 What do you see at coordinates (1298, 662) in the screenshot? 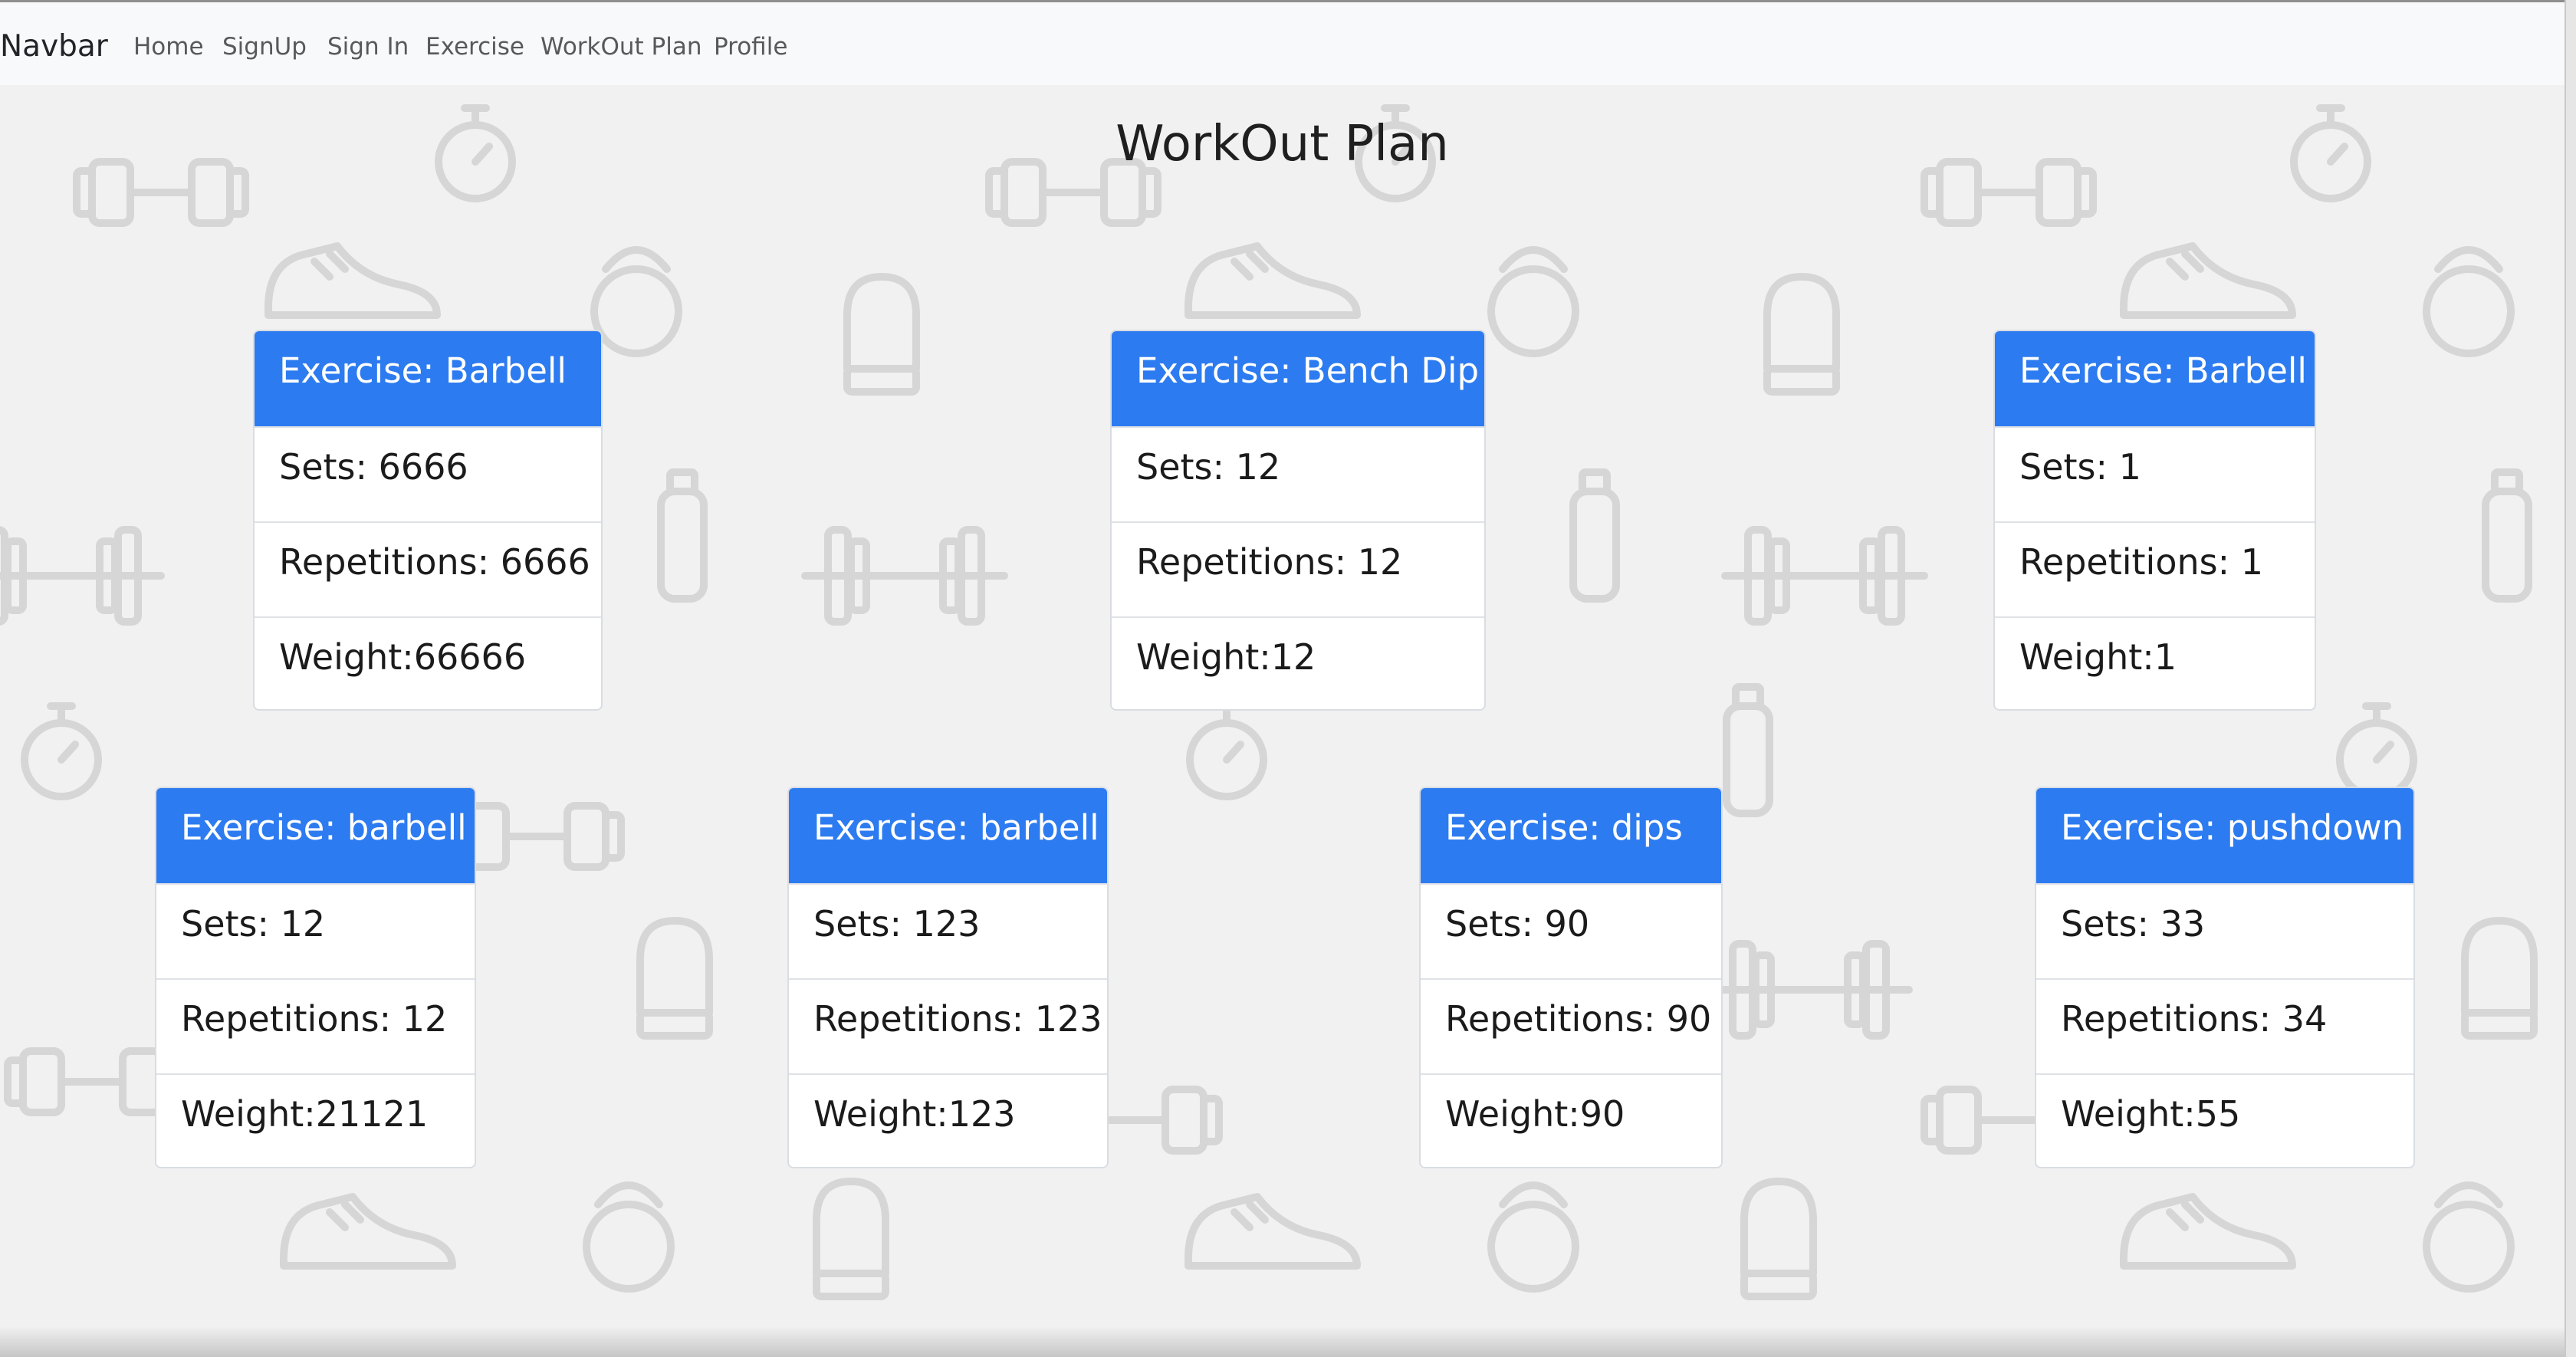
I see `card-item-weight: Weight:12` at bounding box center [1298, 662].